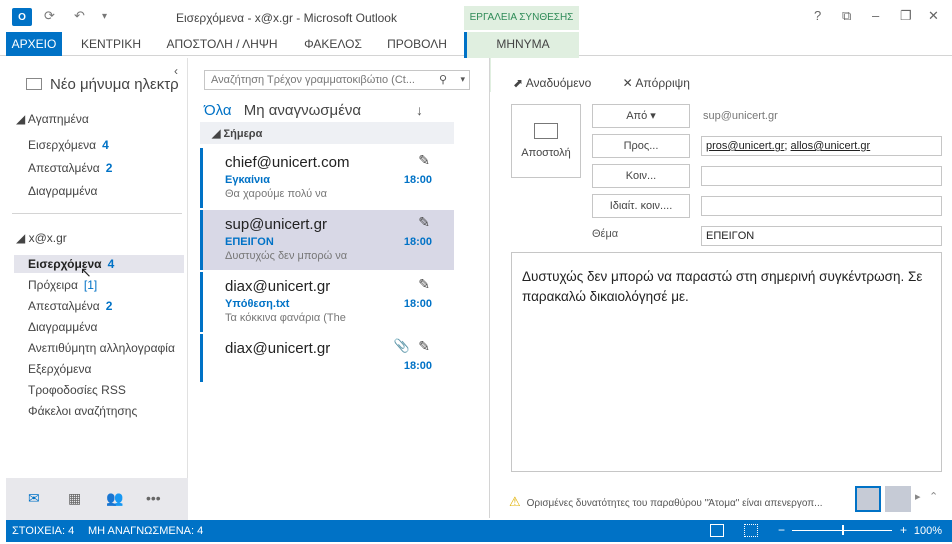 Image resolution: width=952 pixels, height=544 pixels. What do you see at coordinates (821, 236) in the screenshot?
I see `subject-field: ΕΠΕΙΓΟΝ` at bounding box center [821, 236].